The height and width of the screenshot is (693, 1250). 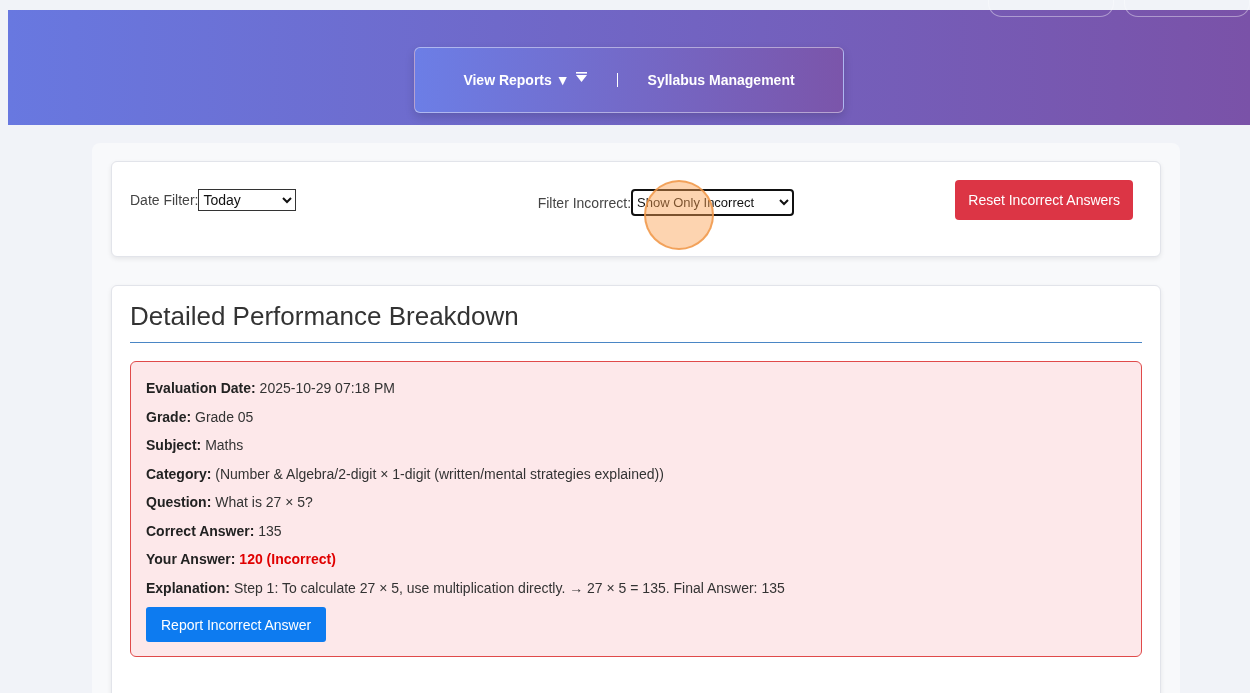 What do you see at coordinates (466, 587) in the screenshot?
I see `detail-line: Explanation: Step 1: To calculate 27 × 5, use multiplication directly. → 27 × 5 = 135. Final Answer: 135` at bounding box center [466, 587].